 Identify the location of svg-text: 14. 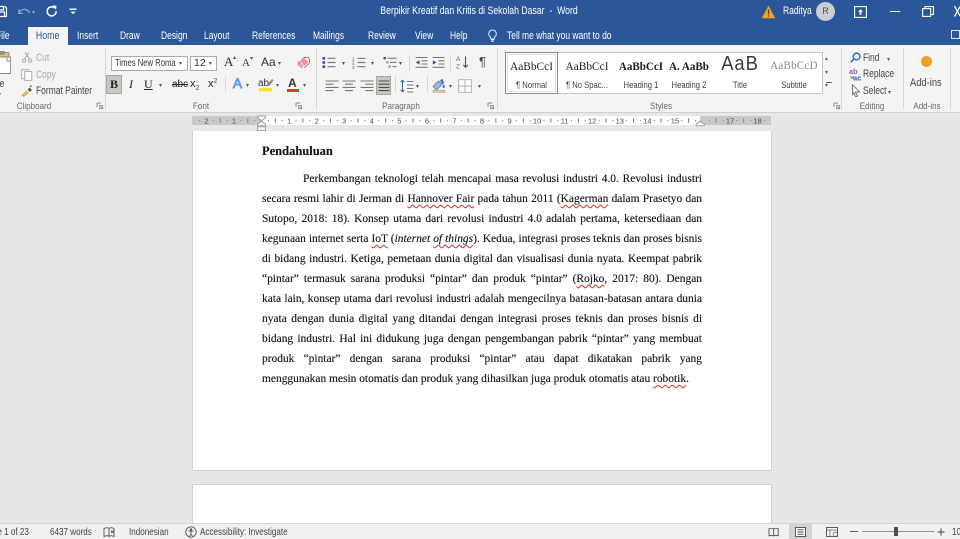
(647, 120).